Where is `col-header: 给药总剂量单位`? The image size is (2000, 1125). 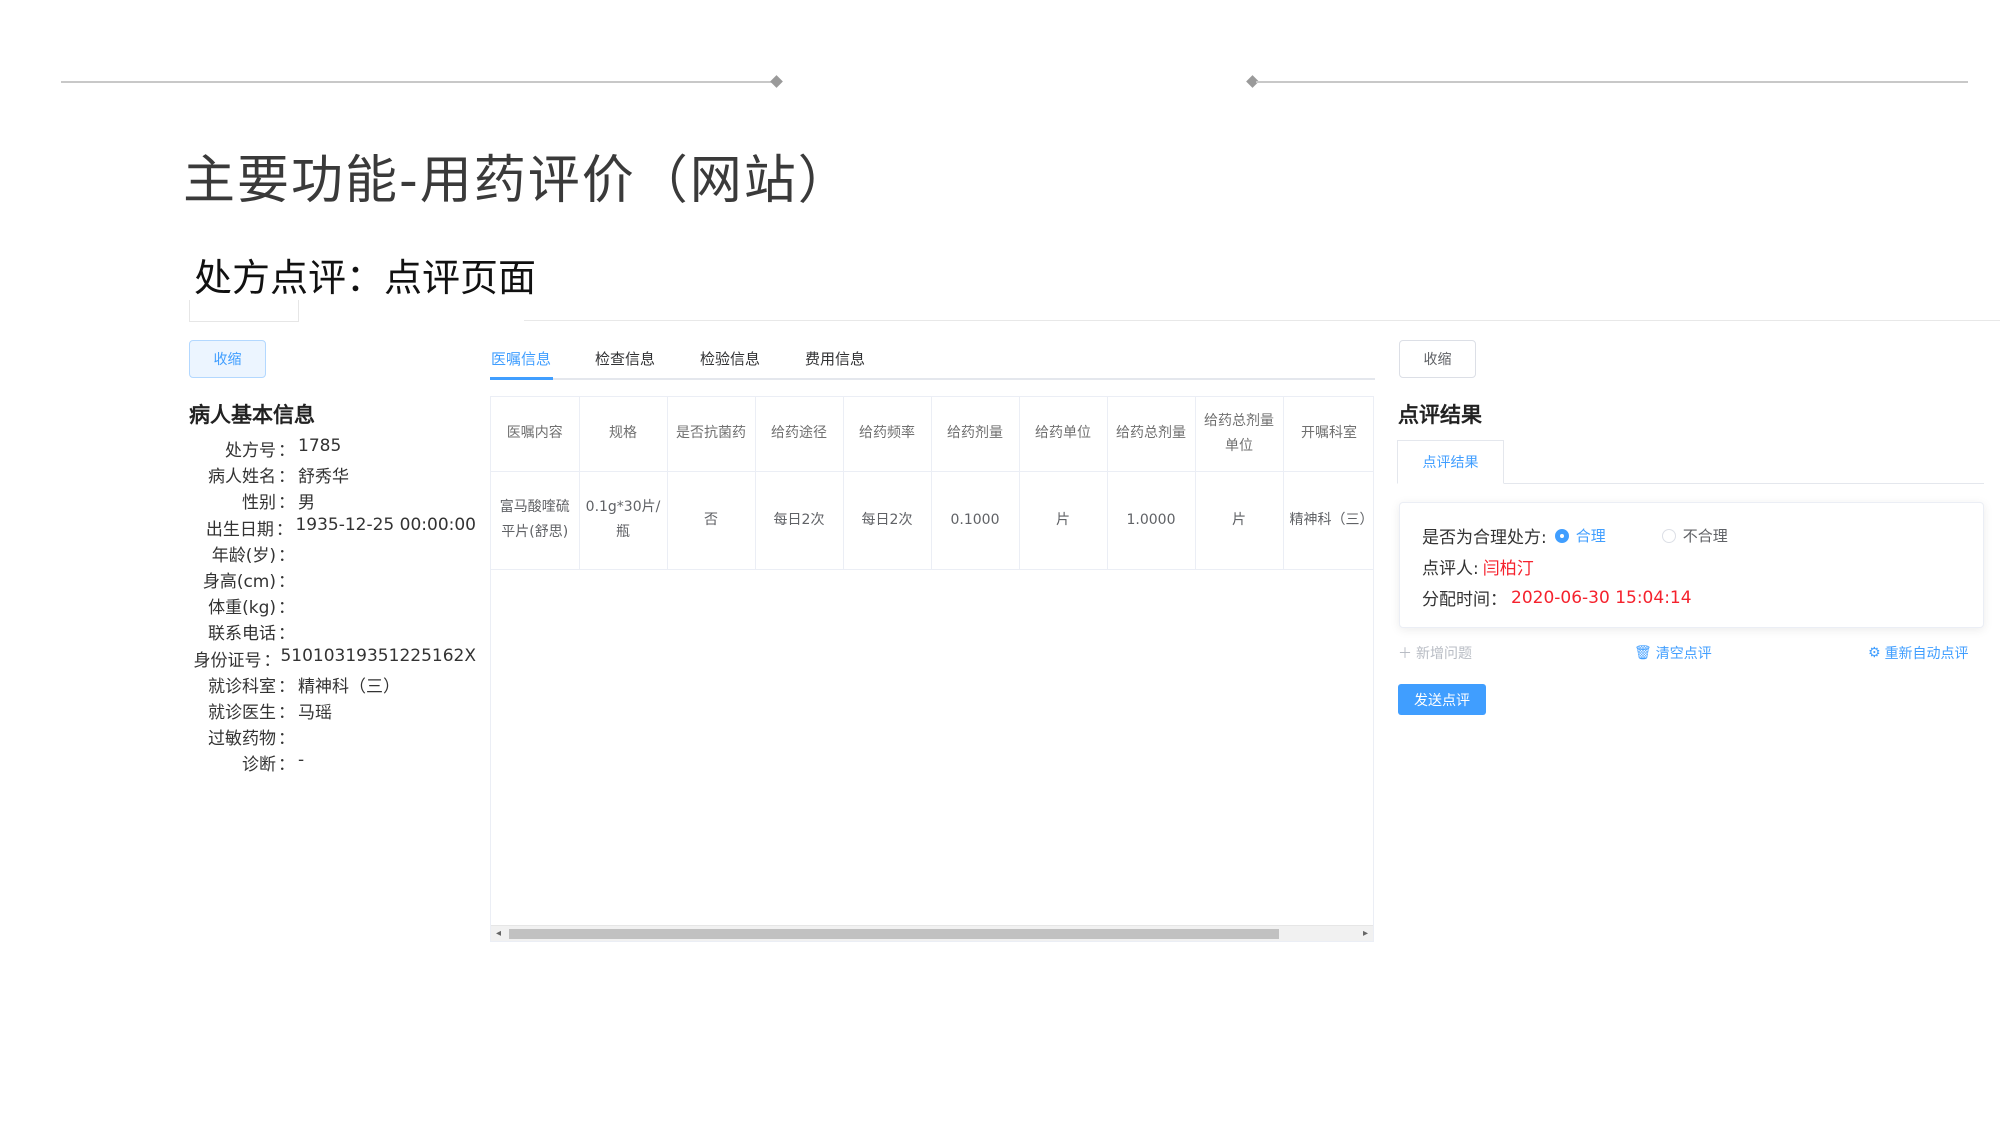 col-header: 给药总剂量单位 is located at coordinates (1239, 434).